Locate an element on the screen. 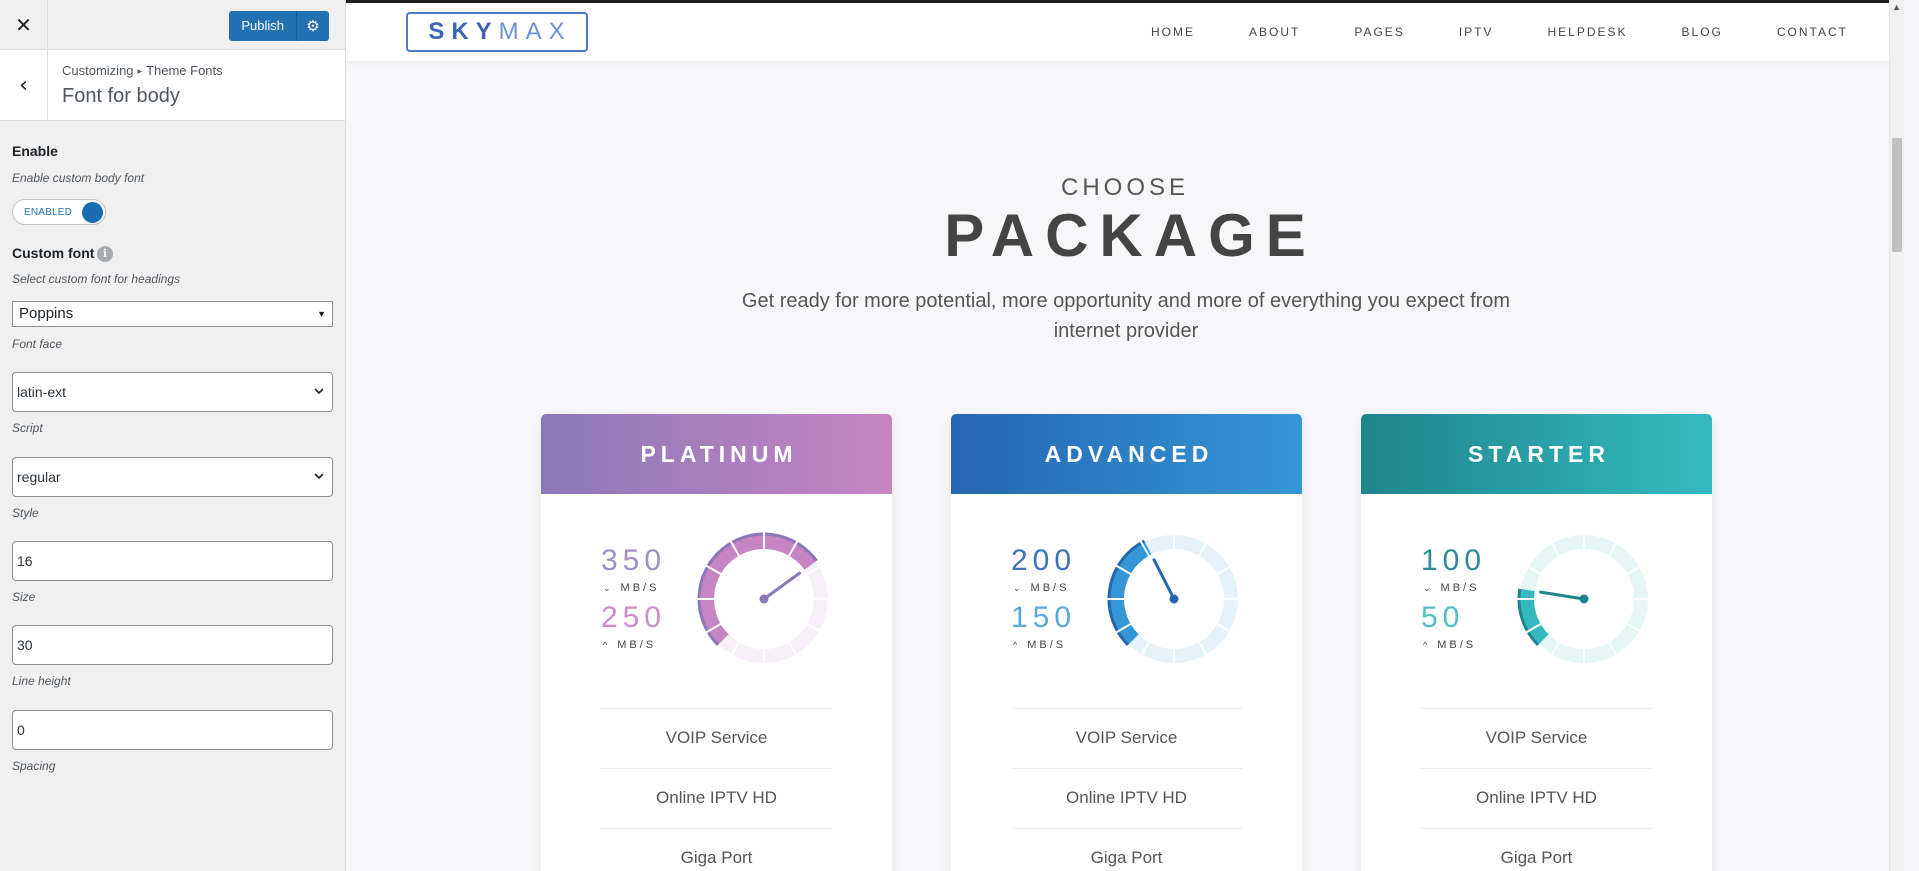 This screenshot has height=871, width=1919. nav-about: ABOUT is located at coordinates (1274, 32).